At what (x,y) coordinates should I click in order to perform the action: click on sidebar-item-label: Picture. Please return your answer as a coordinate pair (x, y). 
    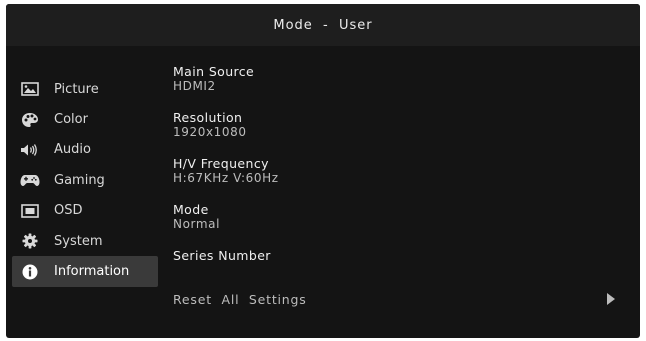
    Looking at the image, I should click on (76, 89).